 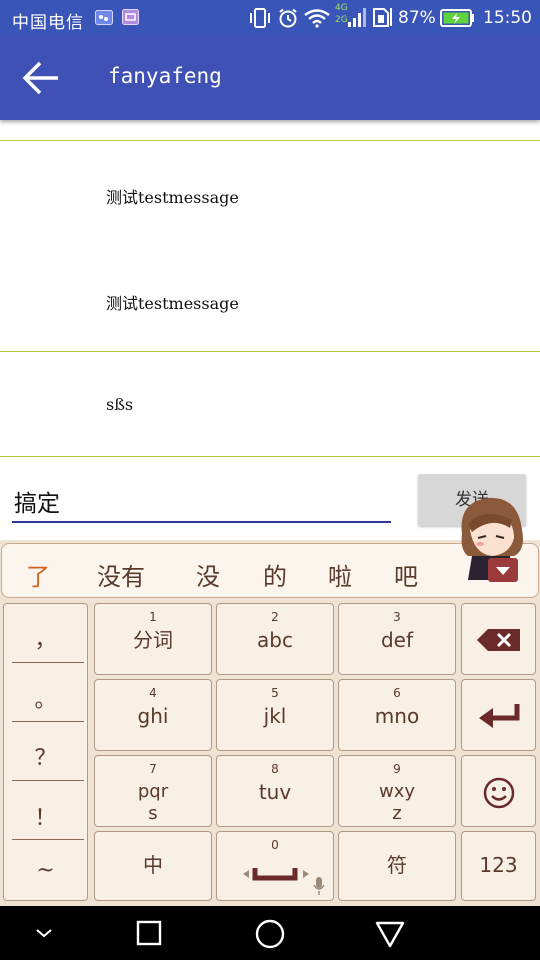 I want to click on key-label: ghi, so click(x=153, y=716).